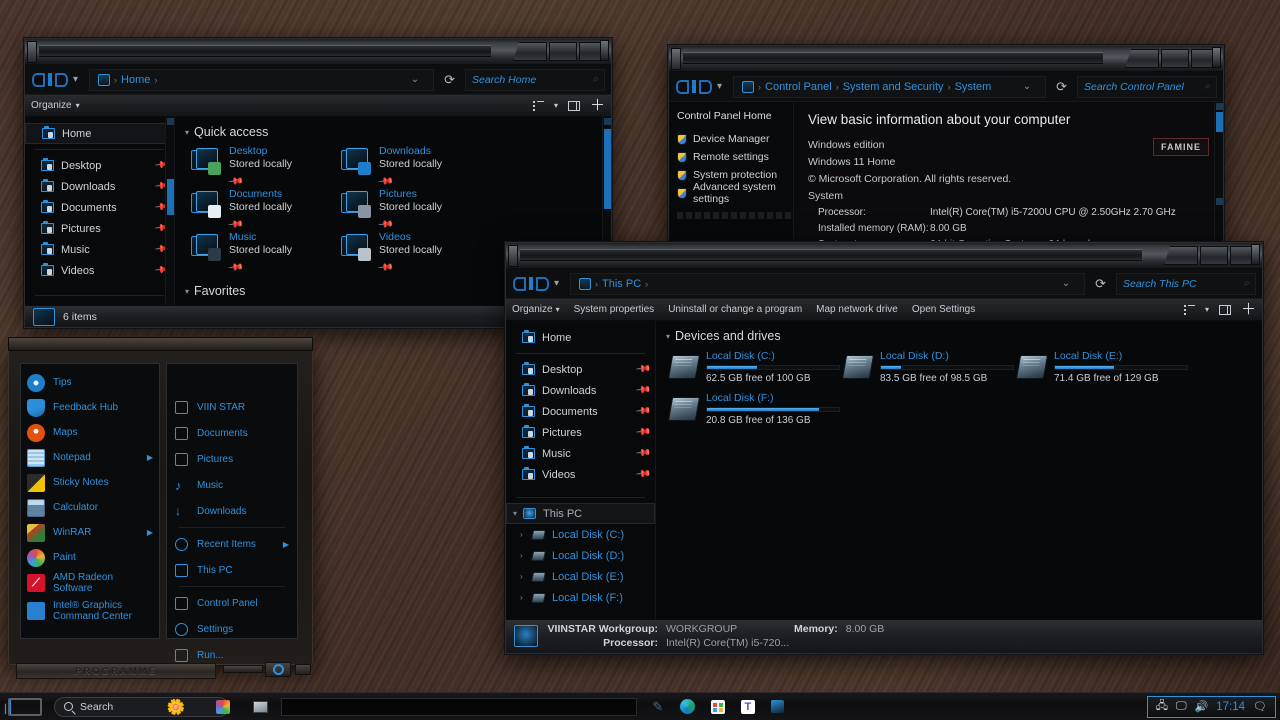 Image resolution: width=1280 pixels, height=720 pixels. I want to click on sidebar-item-downloads: Downloads 📌, so click(580, 390).